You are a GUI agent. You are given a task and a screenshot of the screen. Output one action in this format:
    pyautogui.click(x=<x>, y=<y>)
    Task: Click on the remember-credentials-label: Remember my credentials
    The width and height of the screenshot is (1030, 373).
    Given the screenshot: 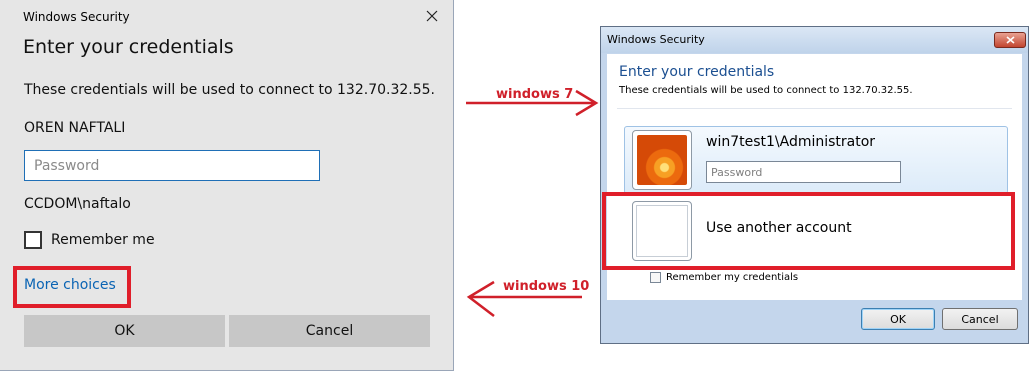 What is the action you would take?
    pyautogui.click(x=732, y=277)
    